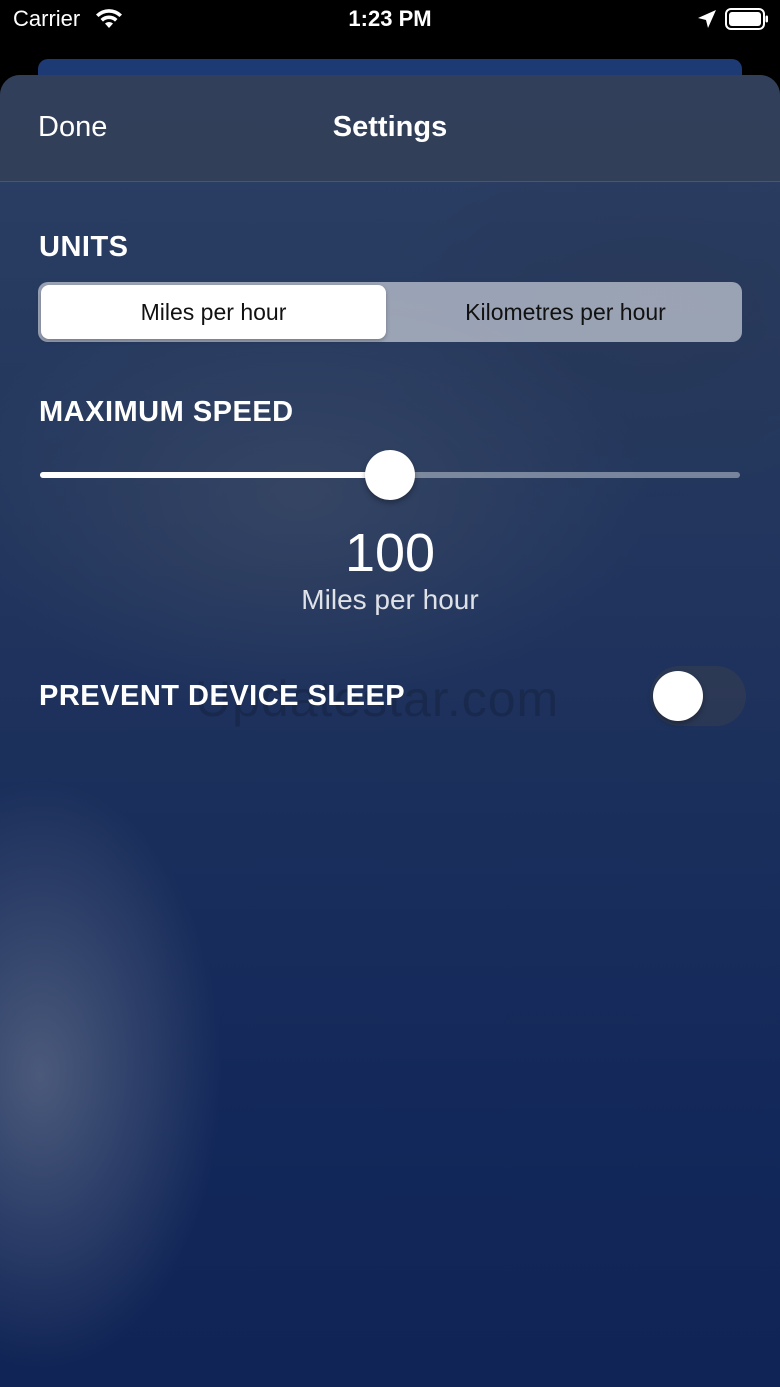 This screenshot has height=1387, width=780. I want to click on toggle-knob, so click(678, 696).